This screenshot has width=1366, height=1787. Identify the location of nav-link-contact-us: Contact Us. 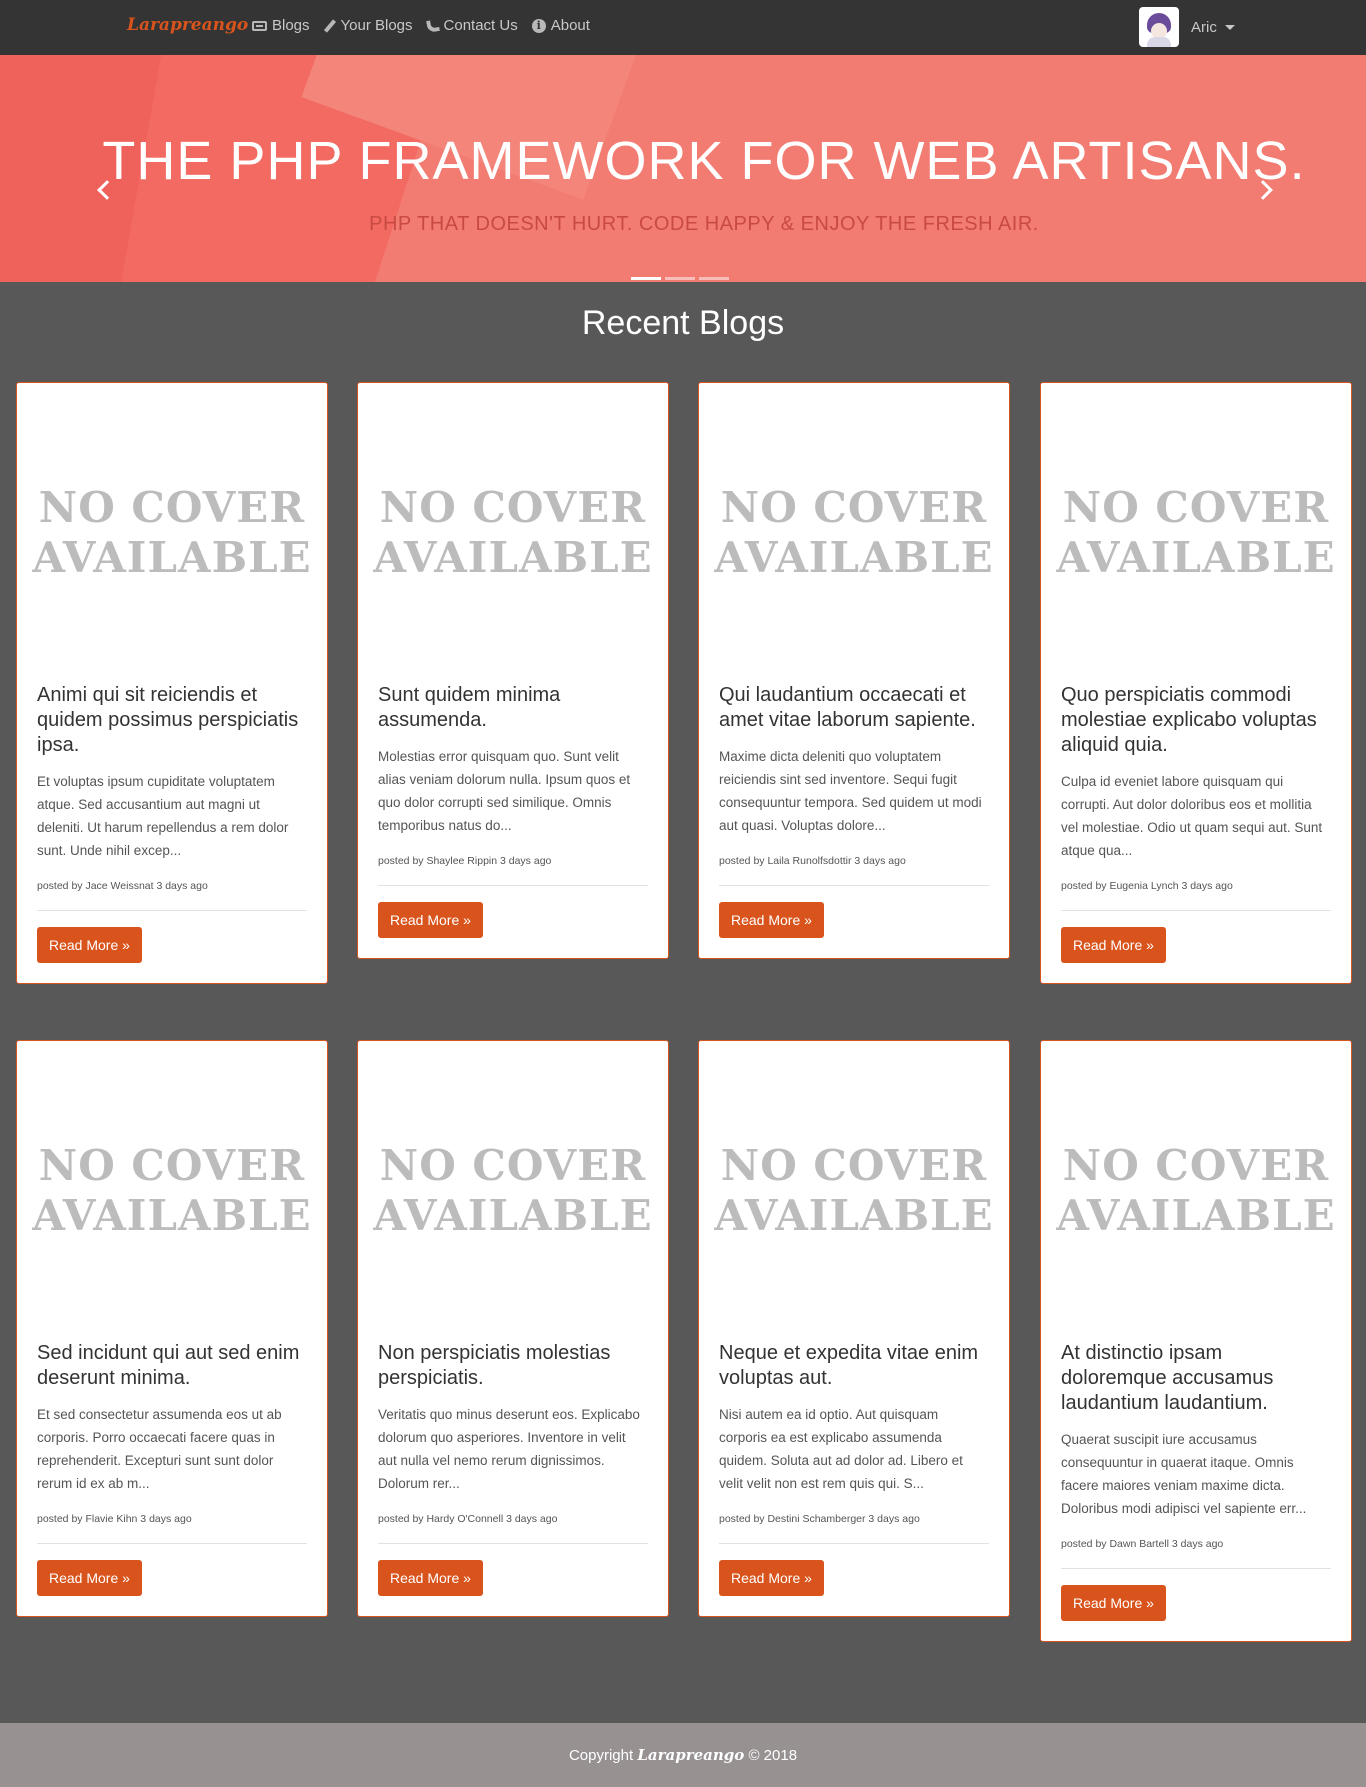
(471, 25).